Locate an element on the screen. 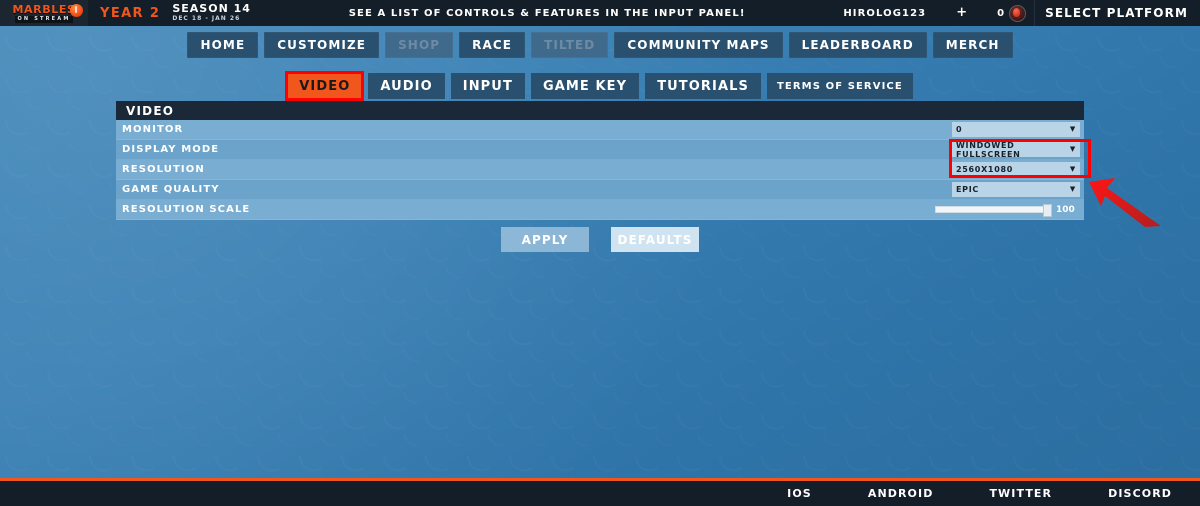  season-year: YEAR 2 is located at coordinates (130, 13).